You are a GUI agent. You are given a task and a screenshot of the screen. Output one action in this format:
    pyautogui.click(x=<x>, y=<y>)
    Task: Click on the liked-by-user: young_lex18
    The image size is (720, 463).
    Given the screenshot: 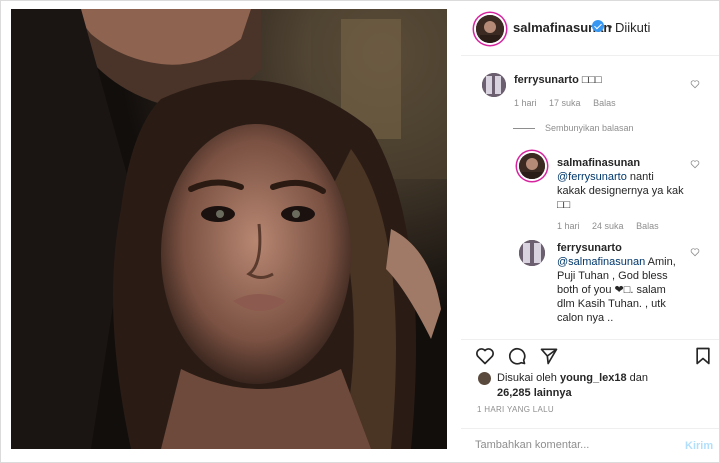 What is the action you would take?
    pyautogui.click(x=593, y=378)
    